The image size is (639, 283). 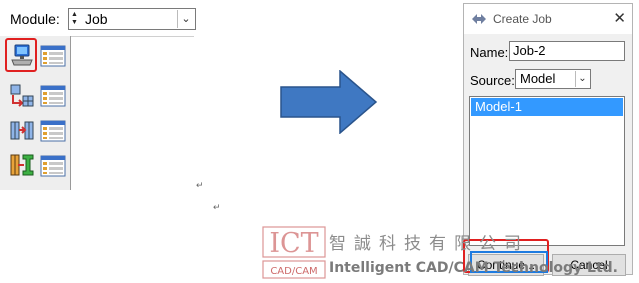 I want to click on create-optimization-process-button, so click(x=22, y=165).